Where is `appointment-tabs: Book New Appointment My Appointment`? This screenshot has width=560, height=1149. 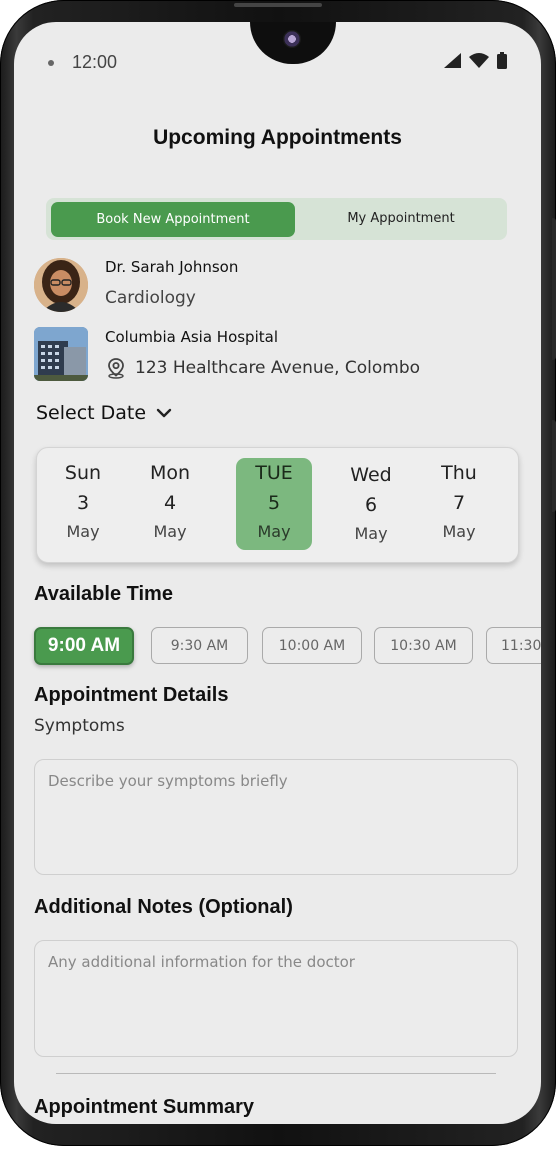
appointment-tabs: Book New Appointment My Appointment is located at coordinates (276, 219).